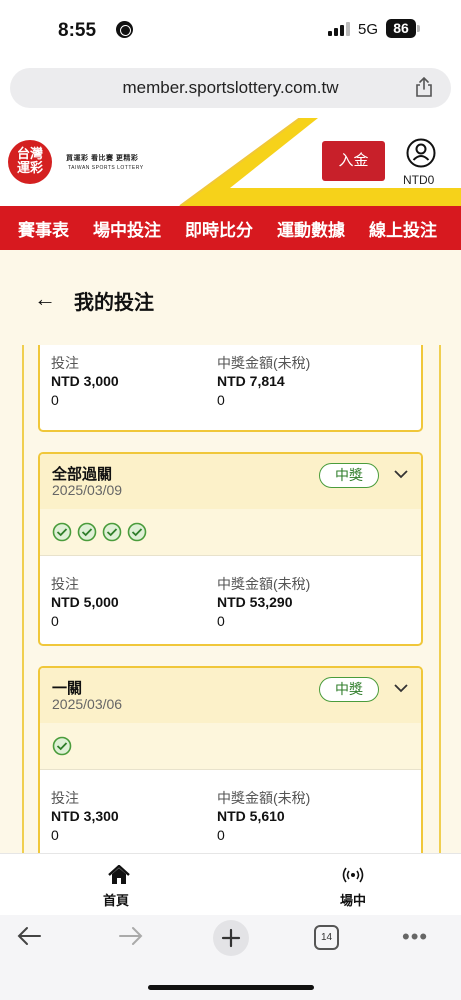 The width and height of the screenshot is (461, 1000). Describe the element at coordinates (219, 228) in the screenshot. I see `nav-item-live-scores: 即時比分` at that location.